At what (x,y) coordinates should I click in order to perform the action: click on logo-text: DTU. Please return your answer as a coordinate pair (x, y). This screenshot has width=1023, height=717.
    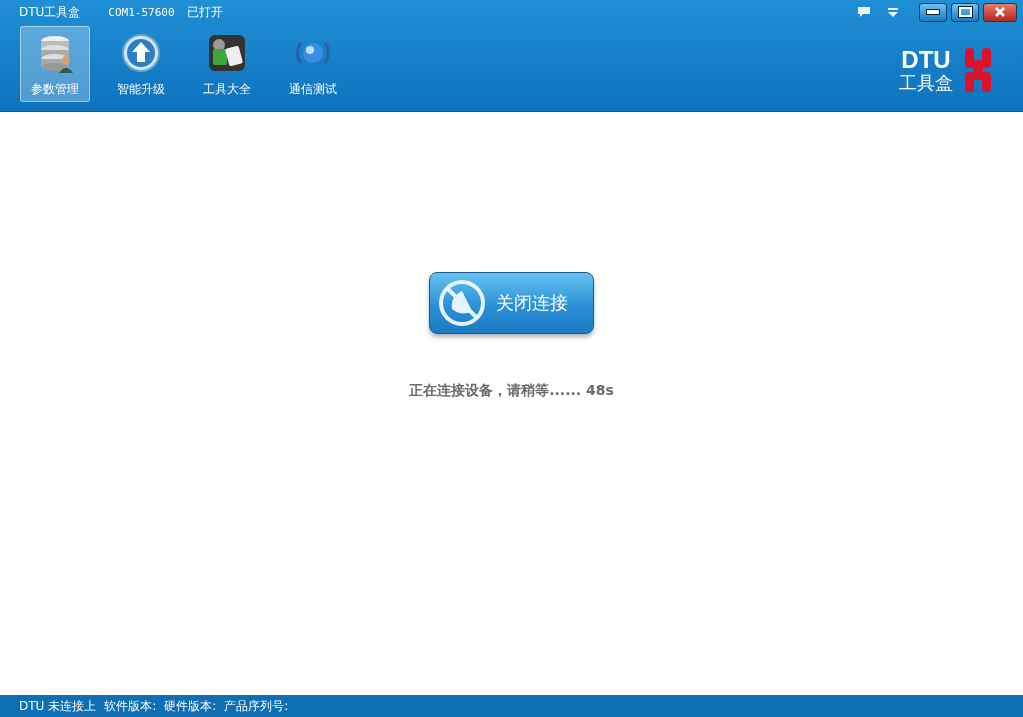
    Looking at the image, I should click on (926, 60).